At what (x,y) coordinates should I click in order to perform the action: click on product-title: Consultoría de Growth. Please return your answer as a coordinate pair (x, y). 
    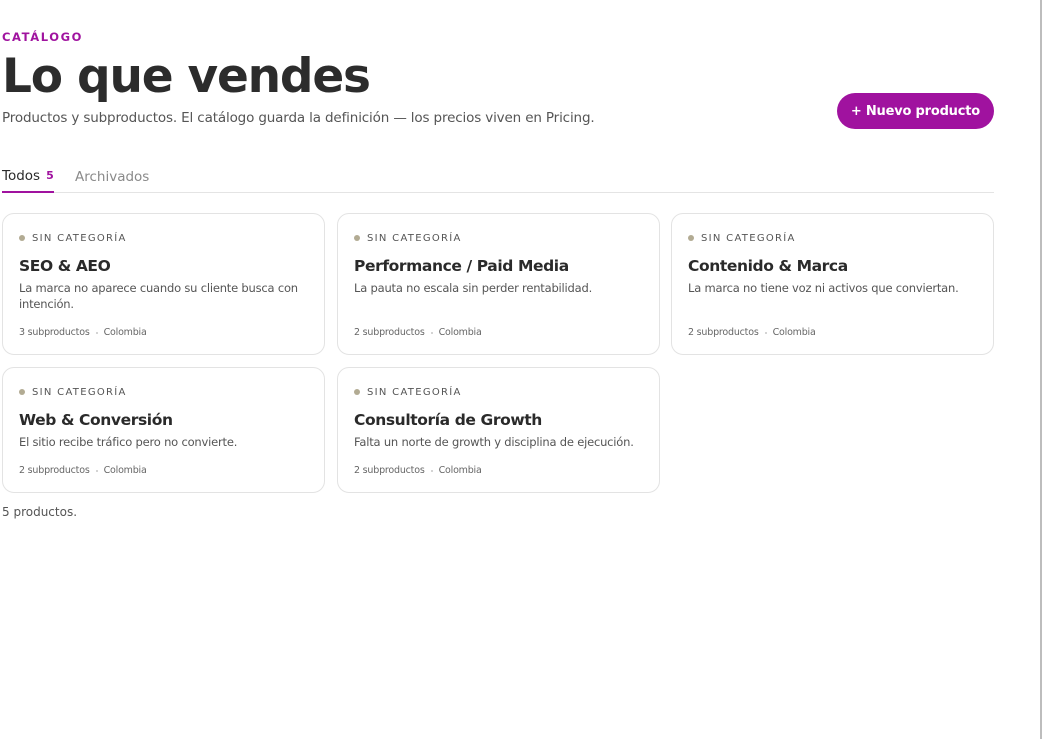
    Looking at the image, I should click on (448, 420).